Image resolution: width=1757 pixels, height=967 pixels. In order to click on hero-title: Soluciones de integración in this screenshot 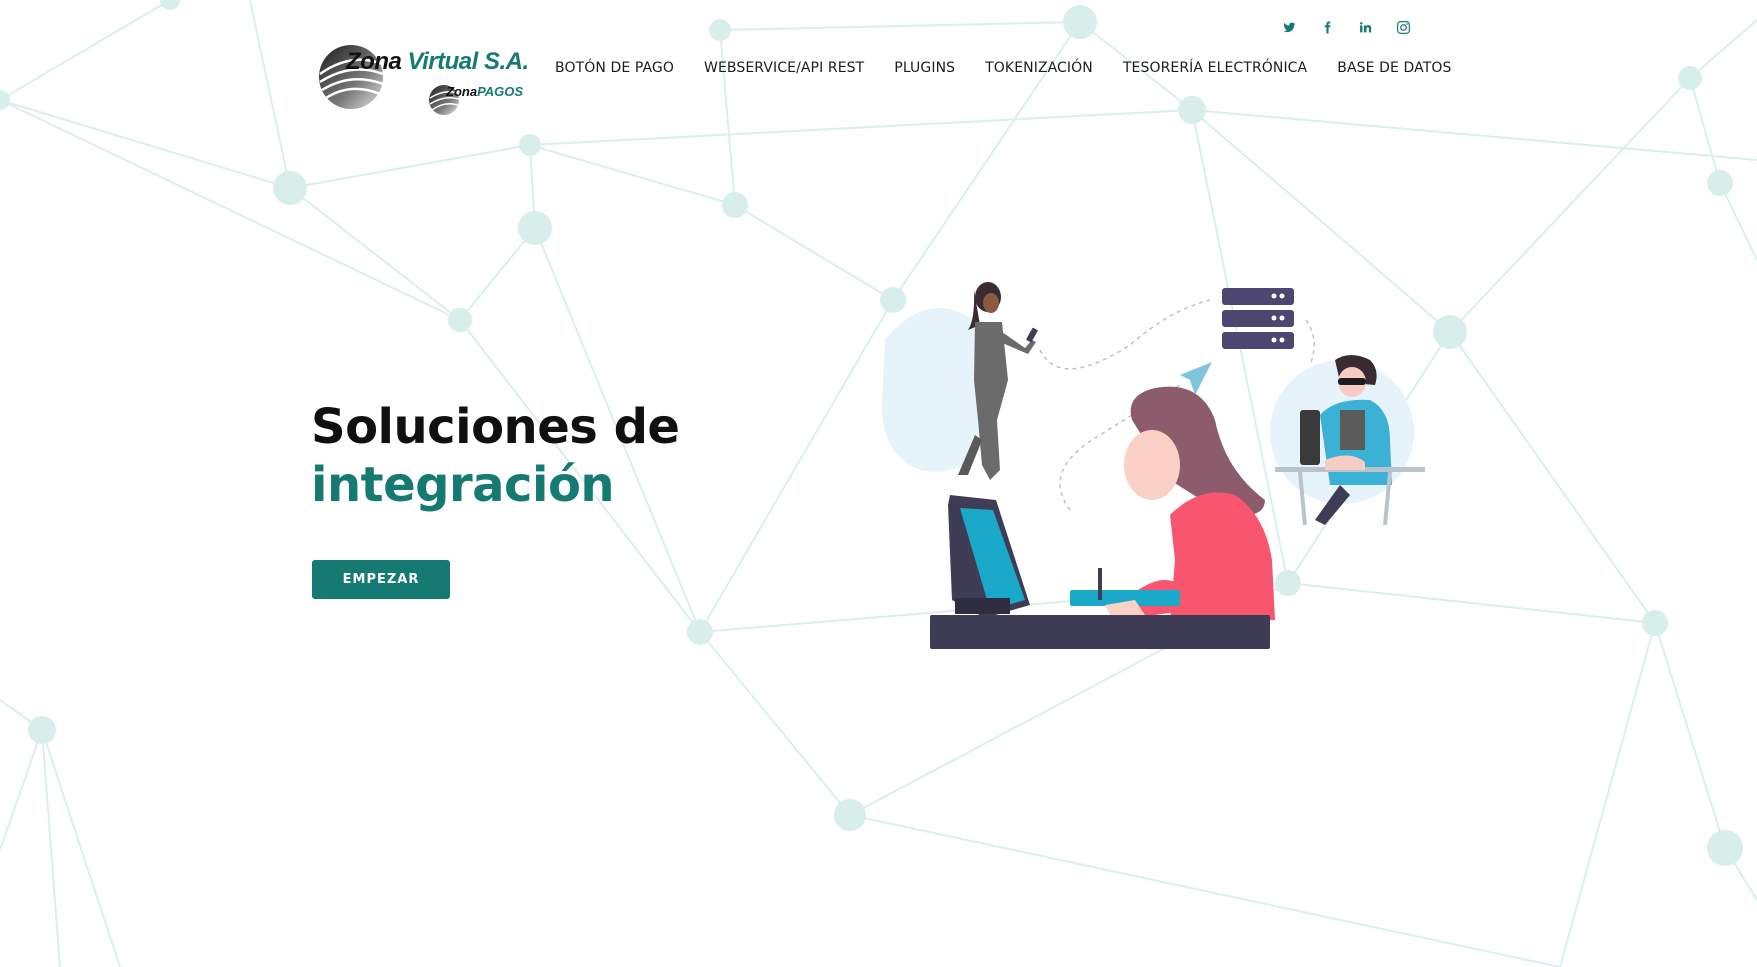, I will do `click(495, 456)`.